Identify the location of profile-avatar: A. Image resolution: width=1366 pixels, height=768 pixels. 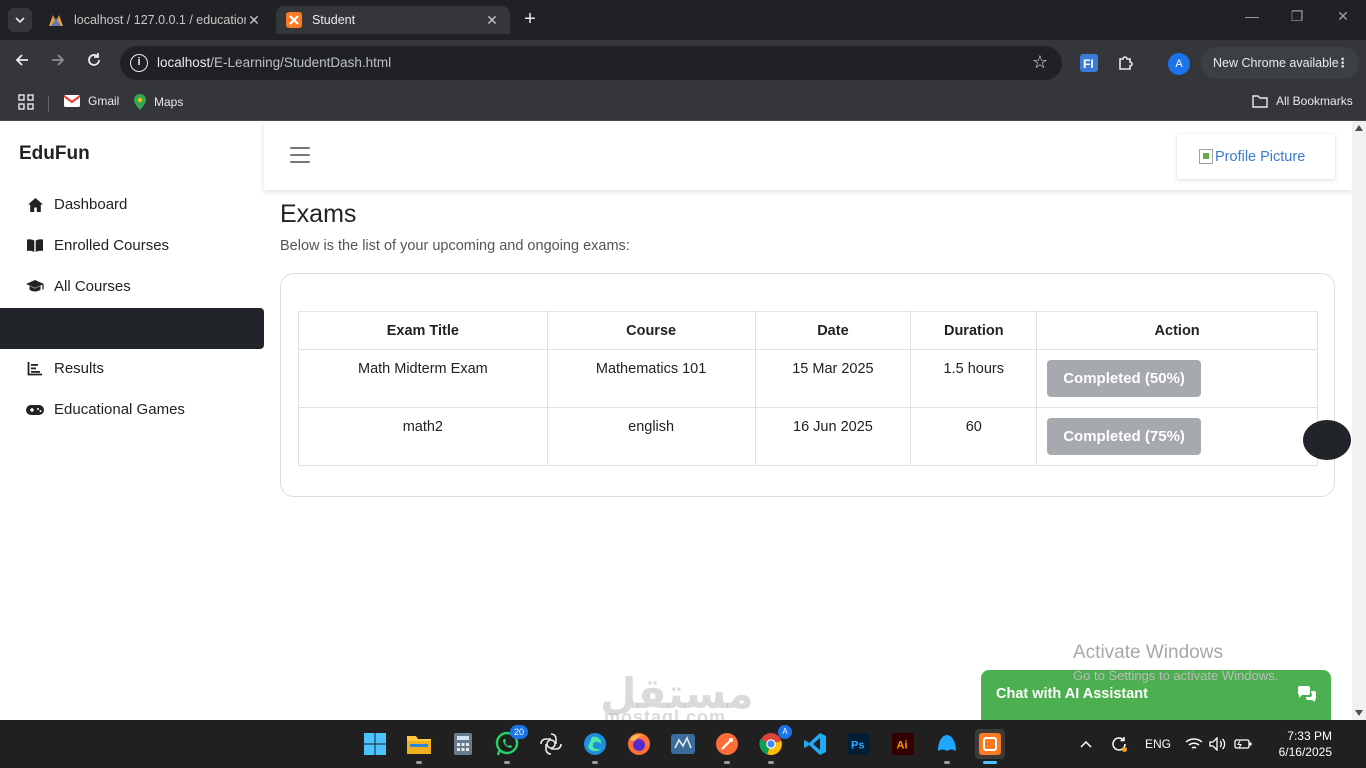
(1179, 64).